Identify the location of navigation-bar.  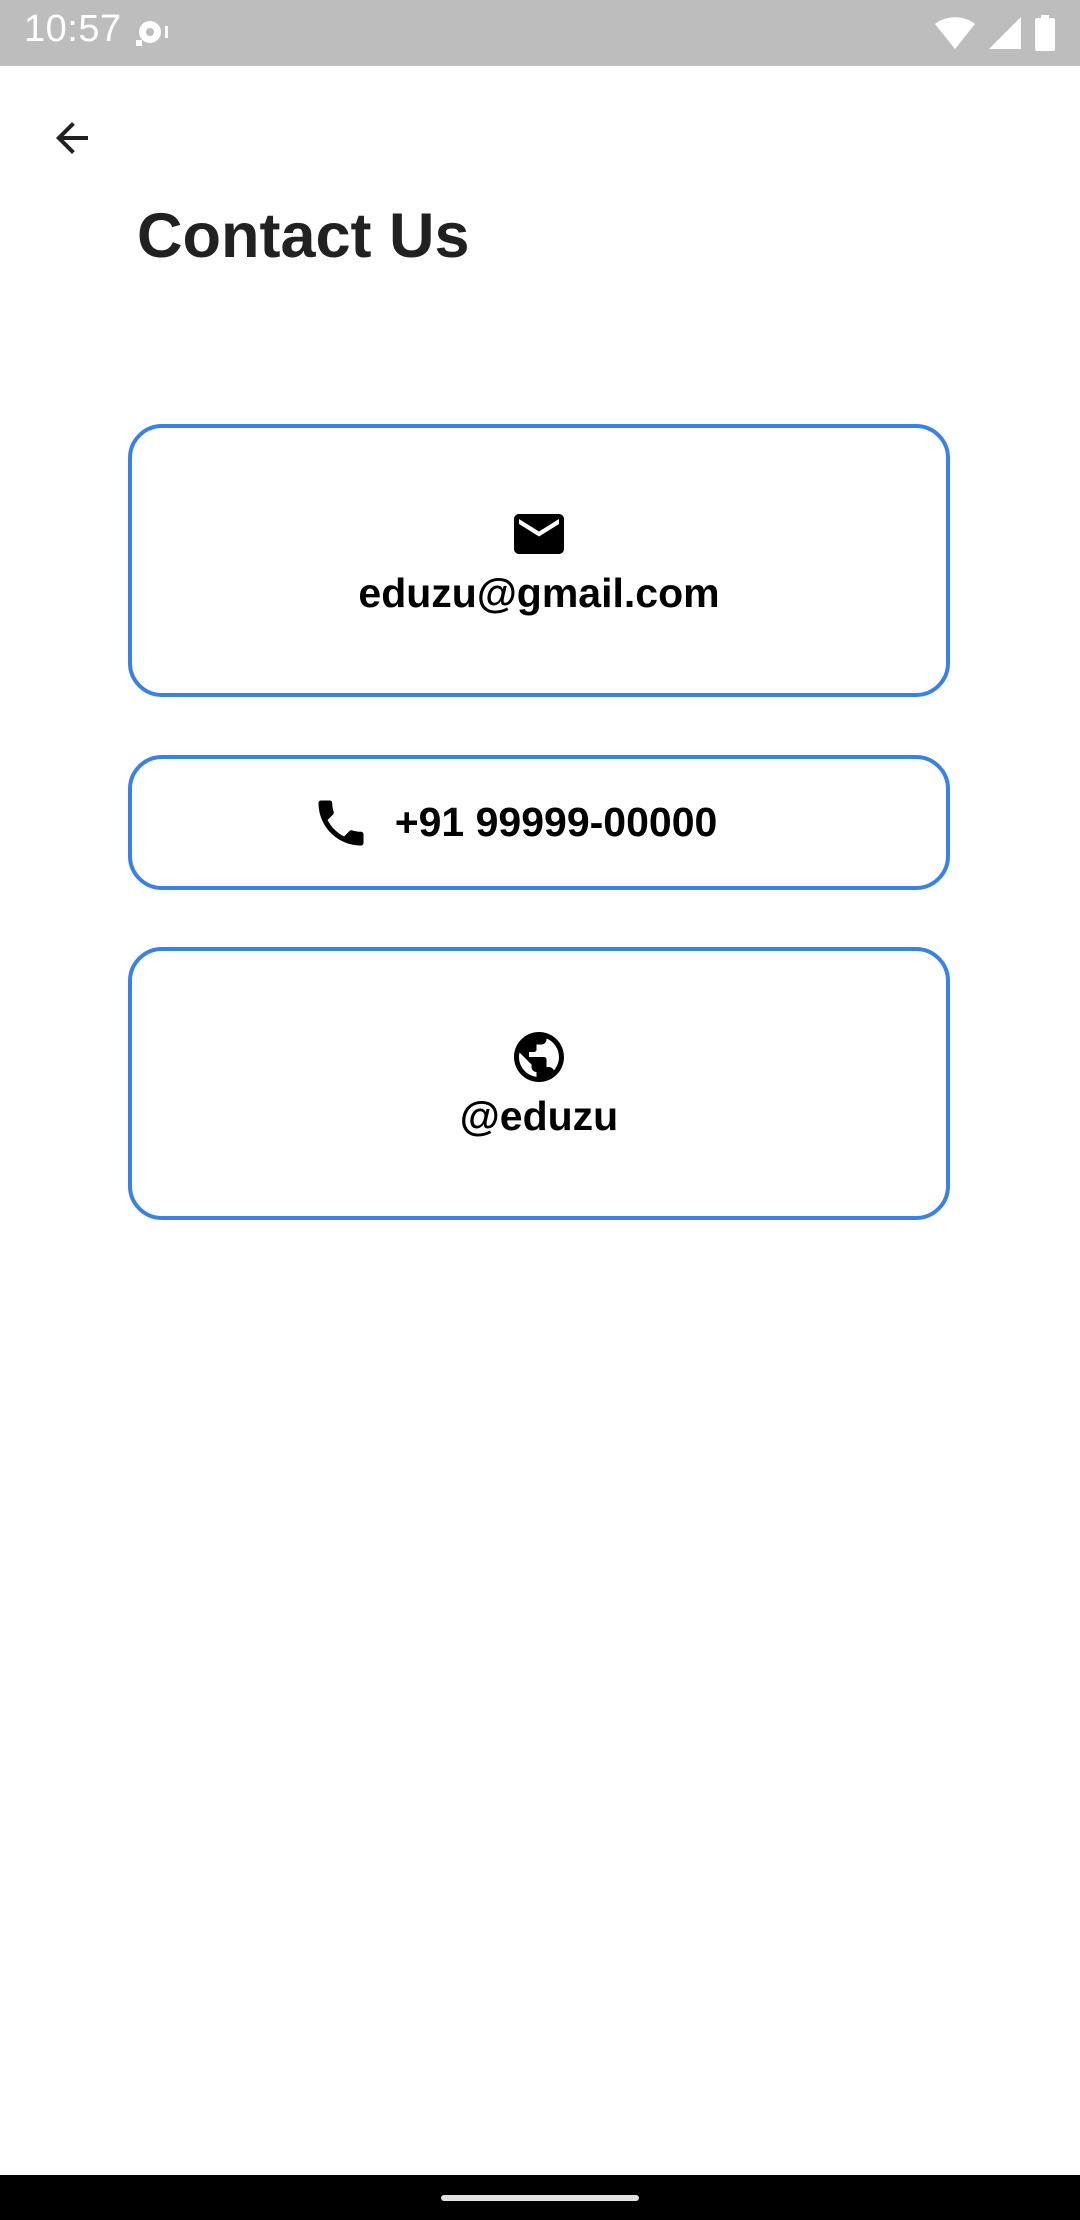
(540, 2197).